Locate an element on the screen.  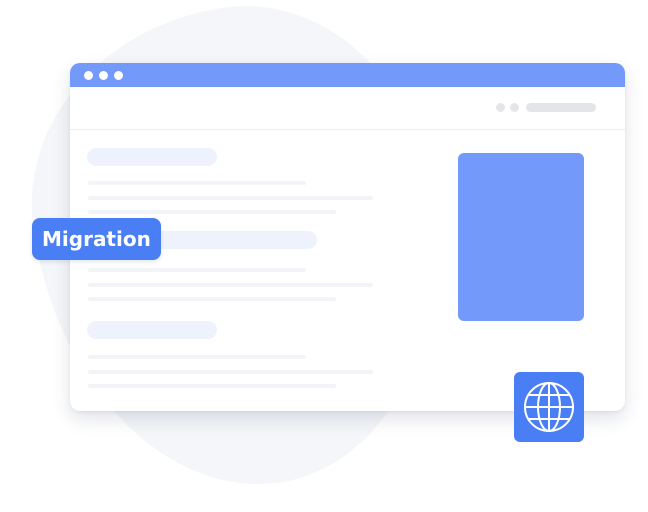
globe-tile is located at coordinates (549, 407).